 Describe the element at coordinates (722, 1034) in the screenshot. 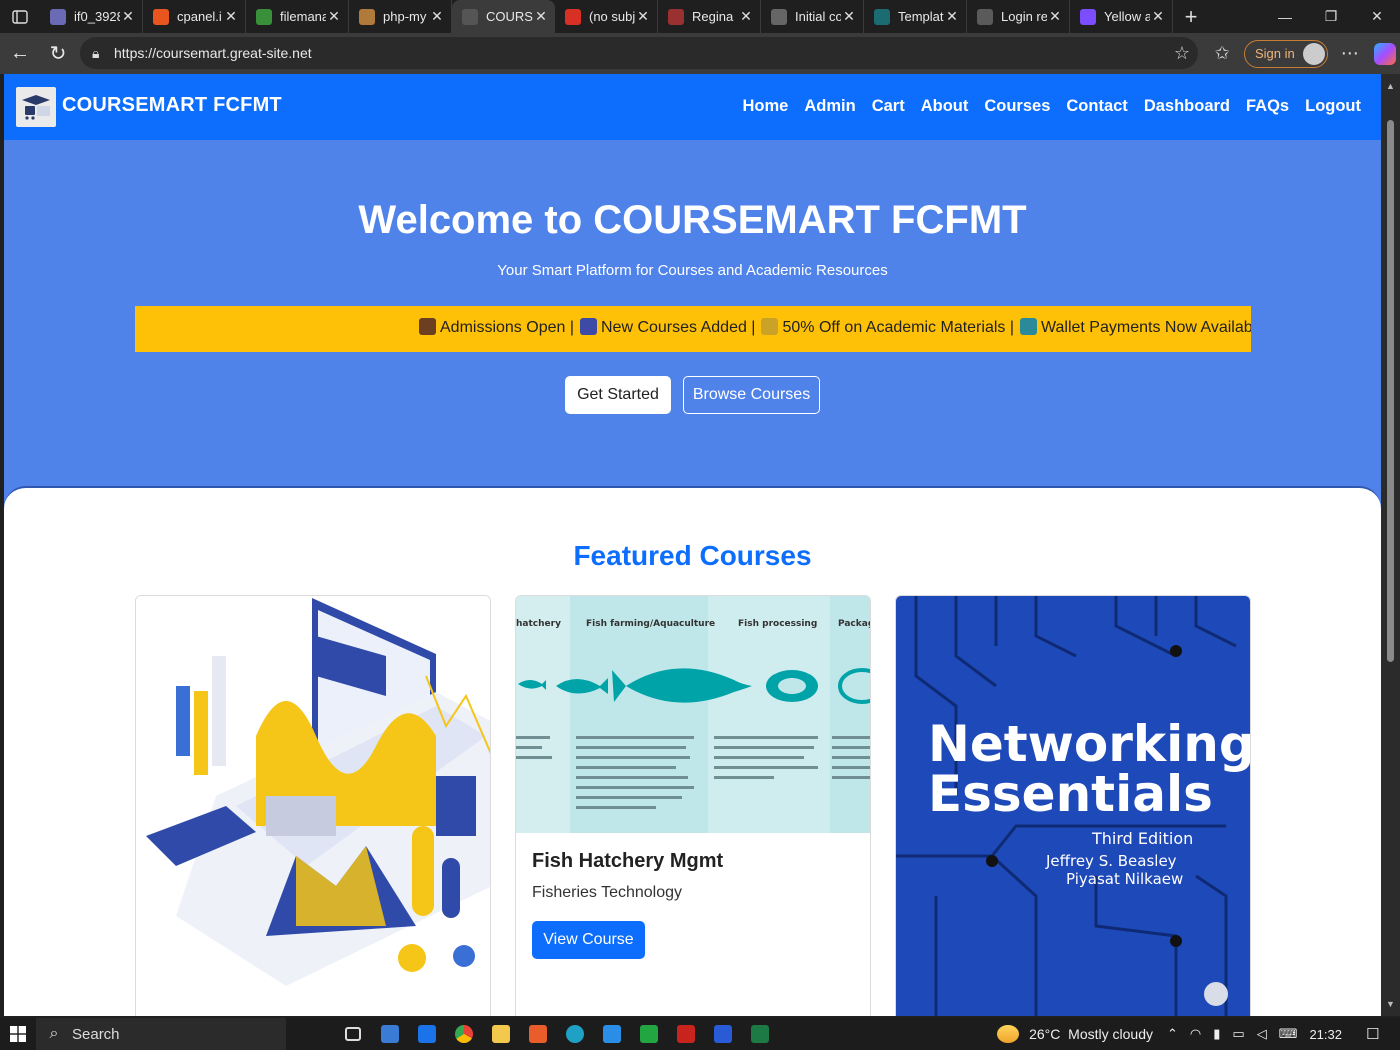

I see `word-icon` at that location.